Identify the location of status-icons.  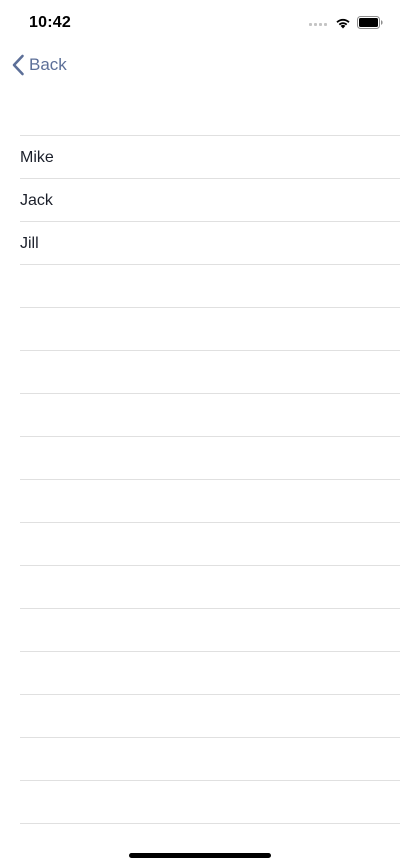
(346, 22).